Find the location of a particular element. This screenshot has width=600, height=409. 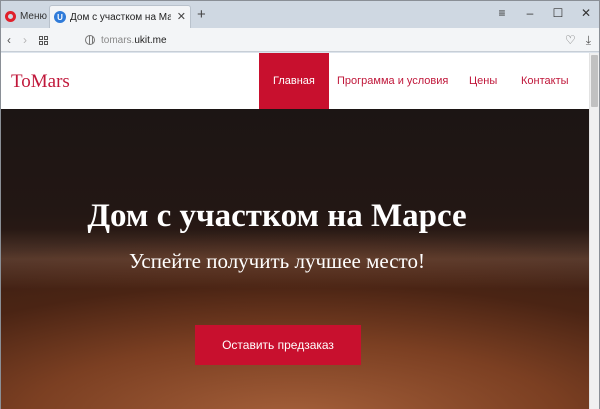

scrollbar-thumb is located at coordinates (594, 81).